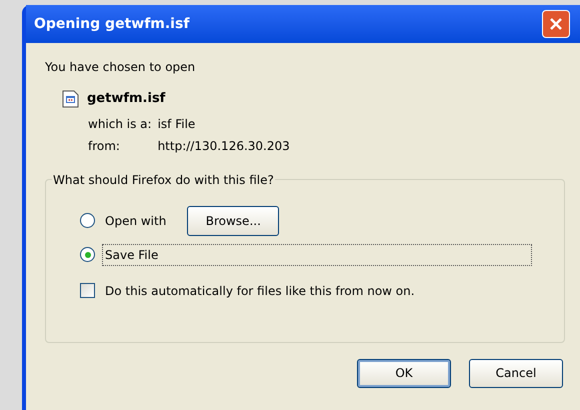 Image resolution: width=580 pixels, height=410 pixels. I want to click on checkbox, so click(87, 290).